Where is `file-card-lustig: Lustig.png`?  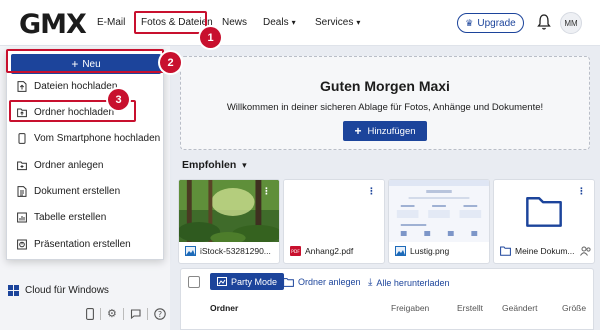
file-card-lustig: Lustig.png is located at coordinates (439, 221).